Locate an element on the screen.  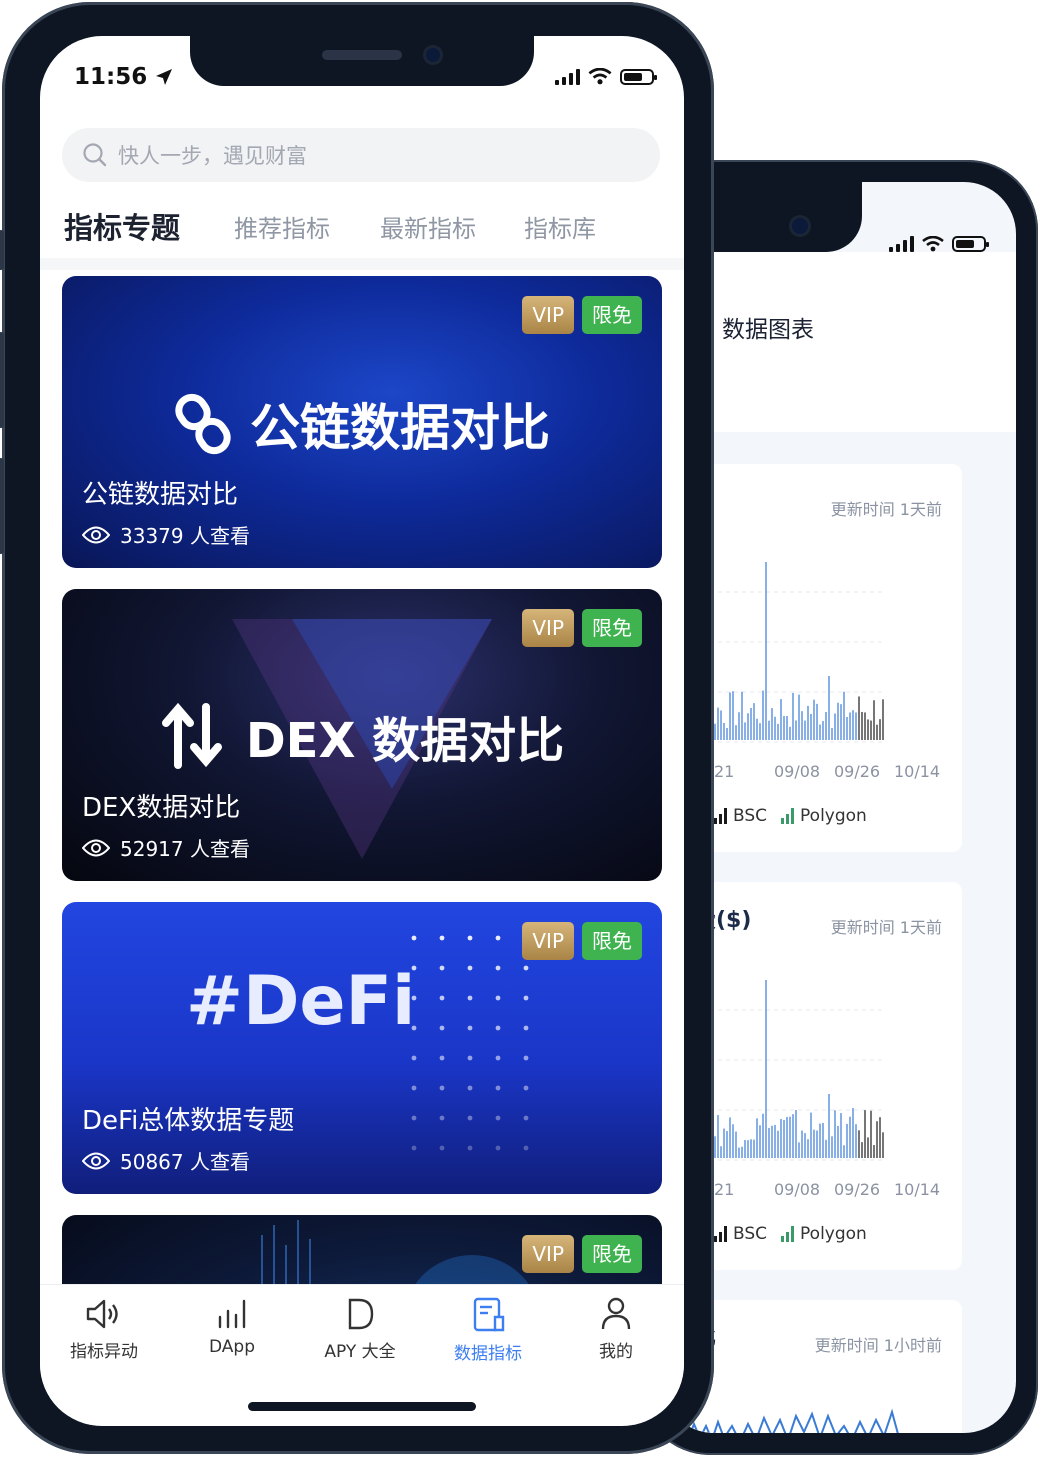
volume-down-button is located at coordinates (2, 506).